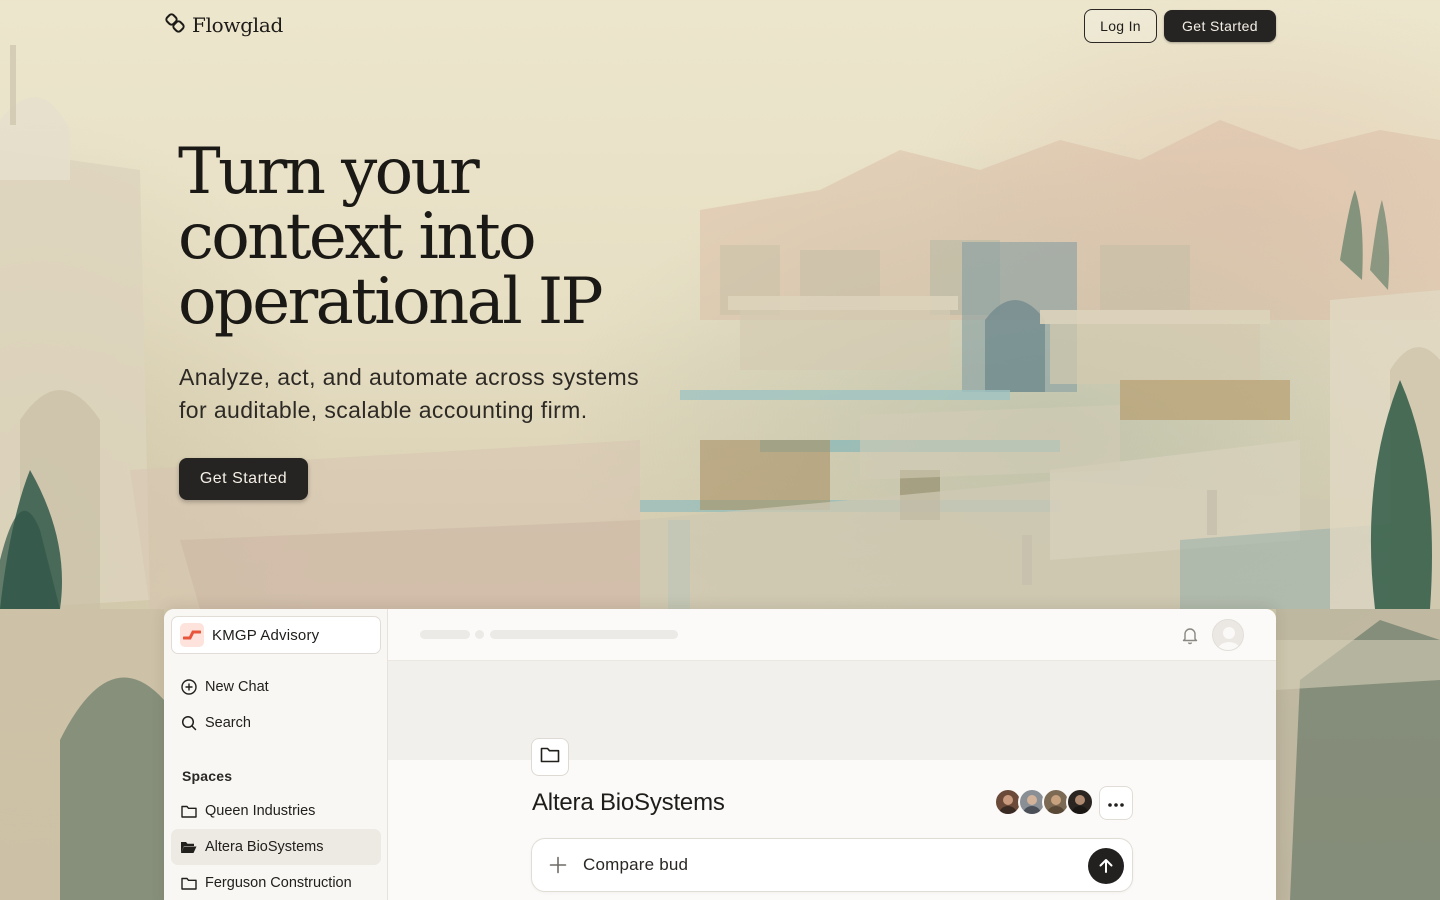 Image resolution: width=1440 pixels, height=900 pixels. I want to click on hero-title-line: context into, so click(357, 237).